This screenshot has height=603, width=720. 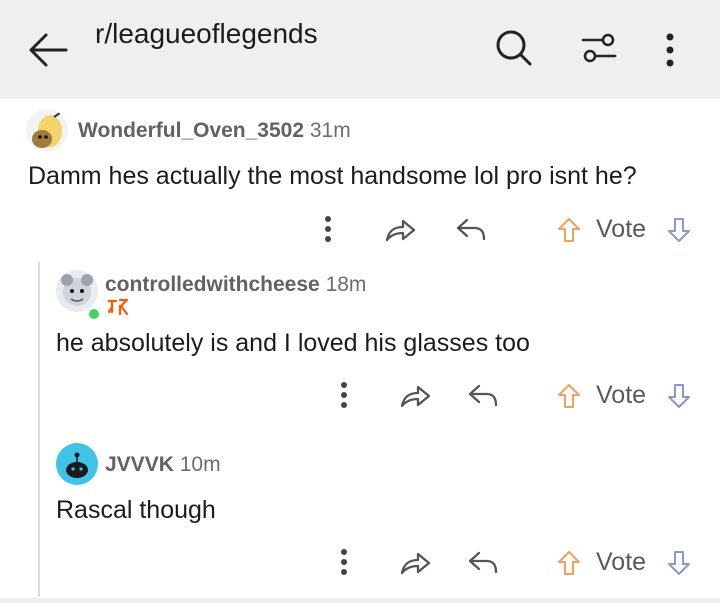 What do you see at coordinates (330, 130) in the screenshot?
I see `timestamp: 31m` at bounding box center [330, 130].